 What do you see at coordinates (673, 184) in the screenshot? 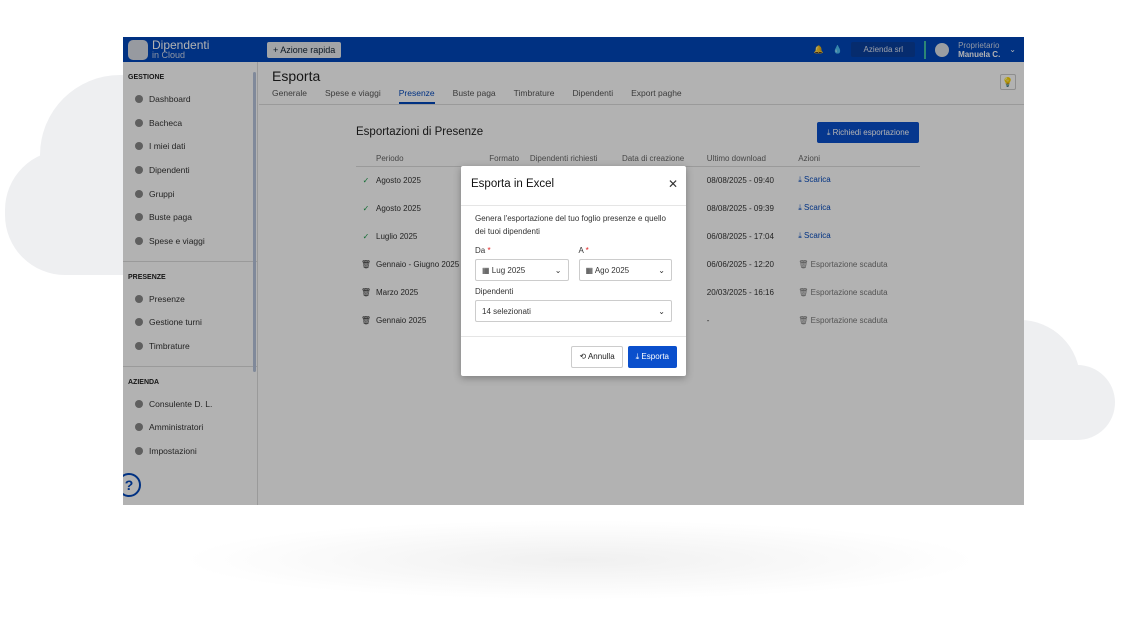
I see `close-icon: ✕` at bounding box center [673, 184].